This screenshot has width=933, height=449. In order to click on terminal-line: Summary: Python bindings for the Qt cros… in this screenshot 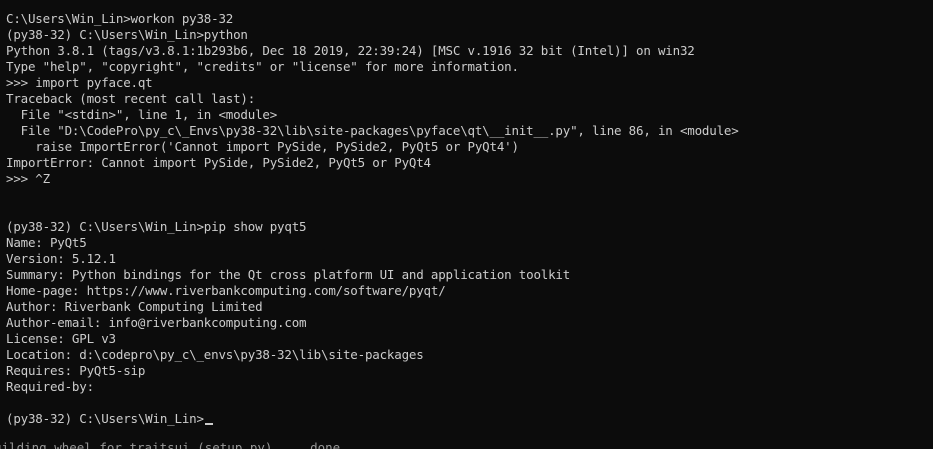, I will do `click(288, 274)`.